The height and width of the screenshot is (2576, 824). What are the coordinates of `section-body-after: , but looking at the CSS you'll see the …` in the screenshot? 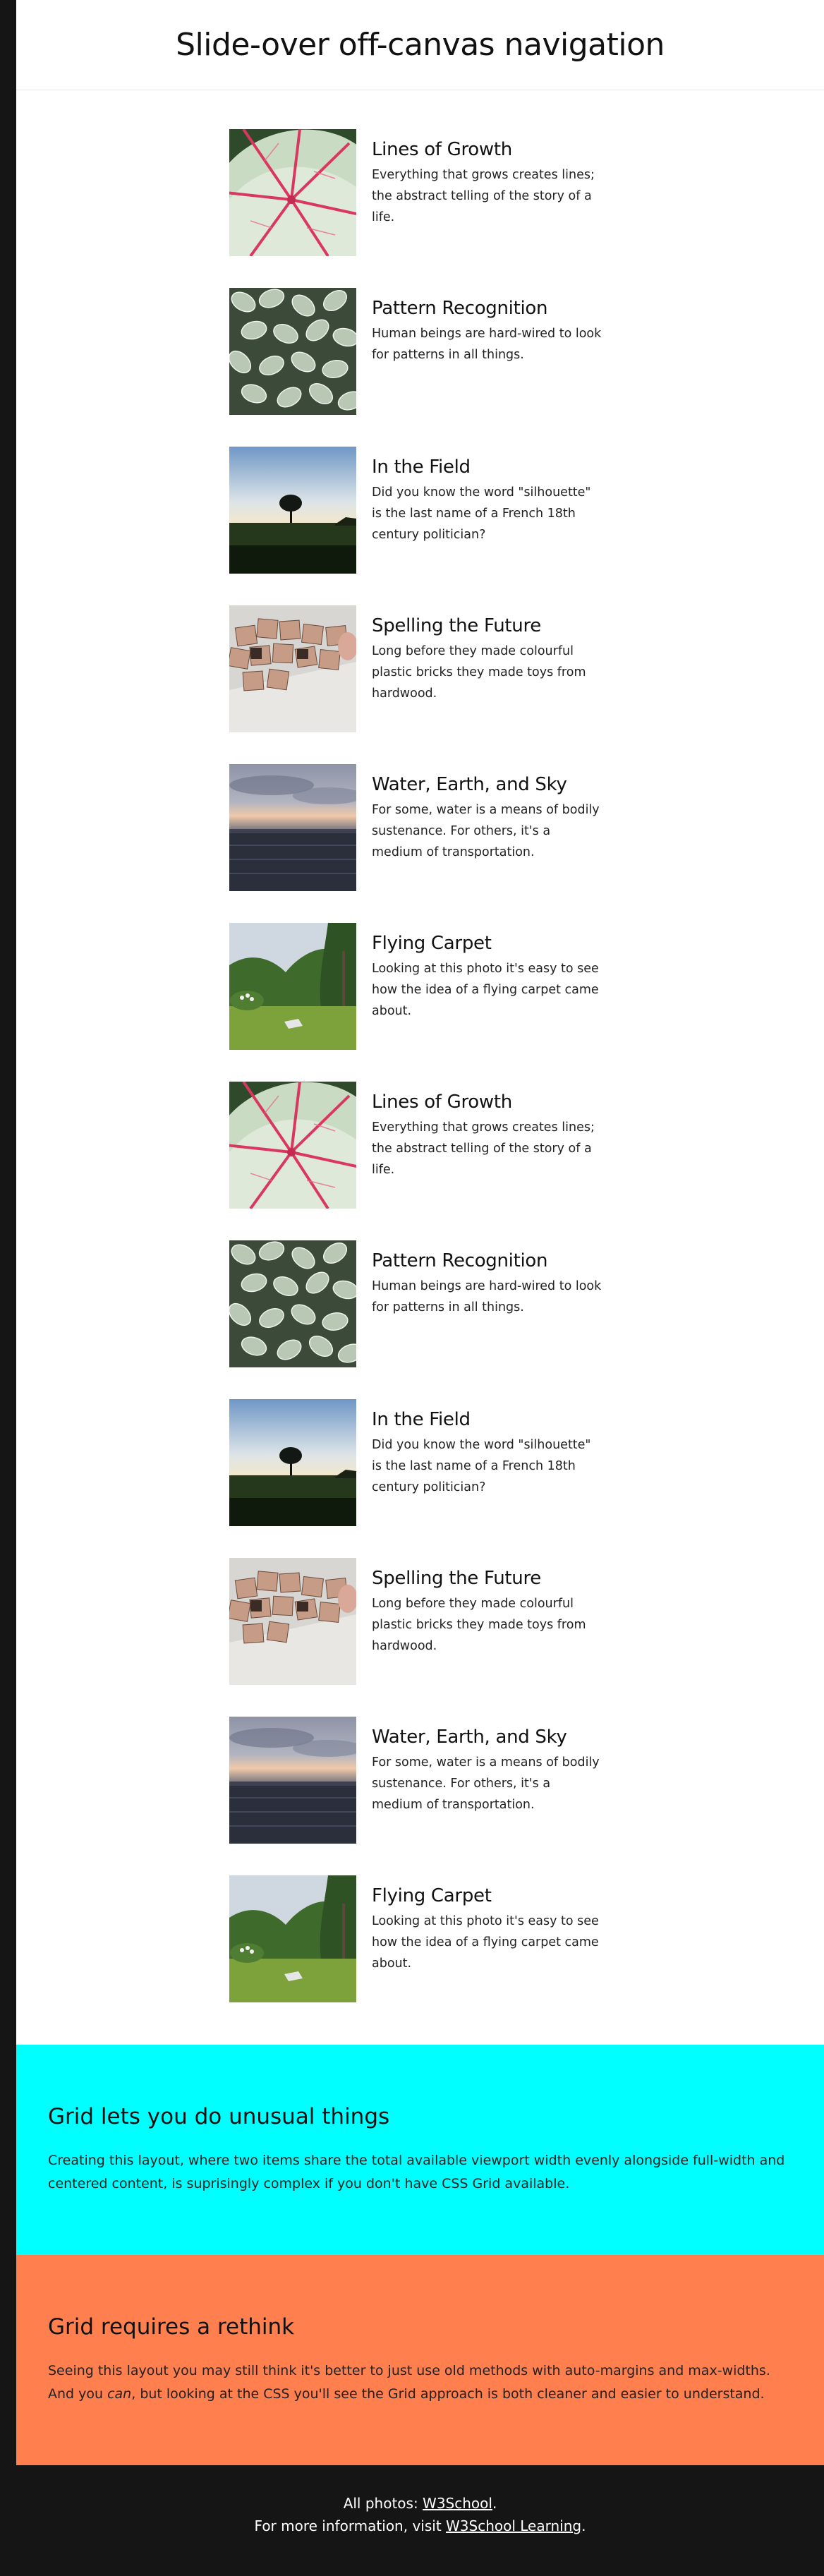 It's located at (448, 2394).